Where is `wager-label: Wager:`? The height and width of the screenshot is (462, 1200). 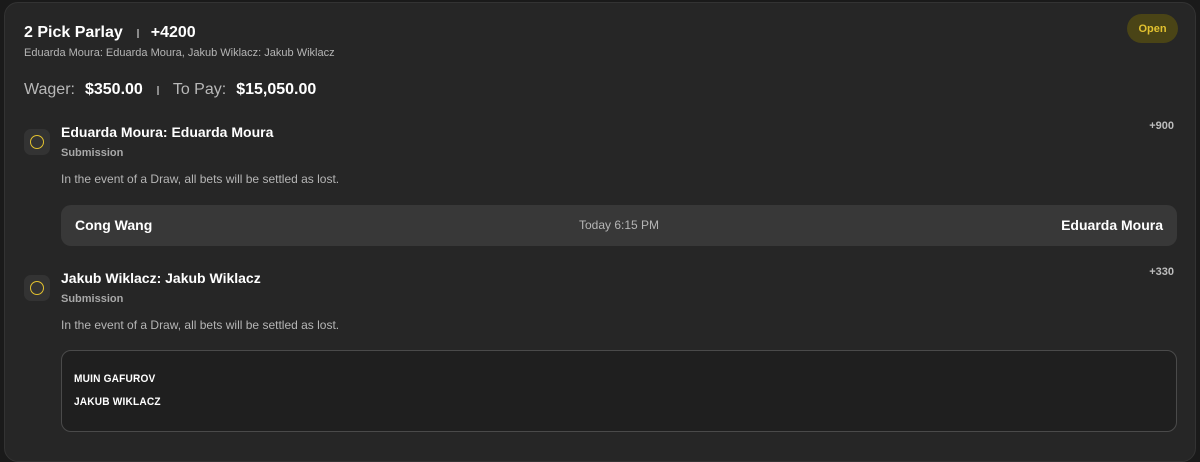
wager-label: Wager: is located at coordinates (49, 89).